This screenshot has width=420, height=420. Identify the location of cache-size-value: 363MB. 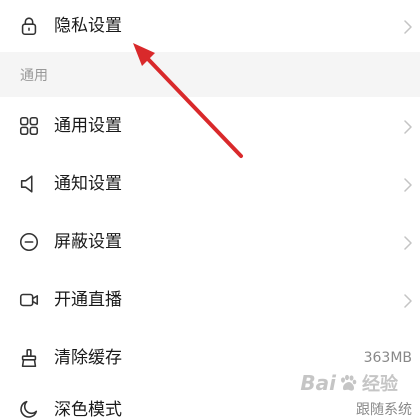
(387, 358).